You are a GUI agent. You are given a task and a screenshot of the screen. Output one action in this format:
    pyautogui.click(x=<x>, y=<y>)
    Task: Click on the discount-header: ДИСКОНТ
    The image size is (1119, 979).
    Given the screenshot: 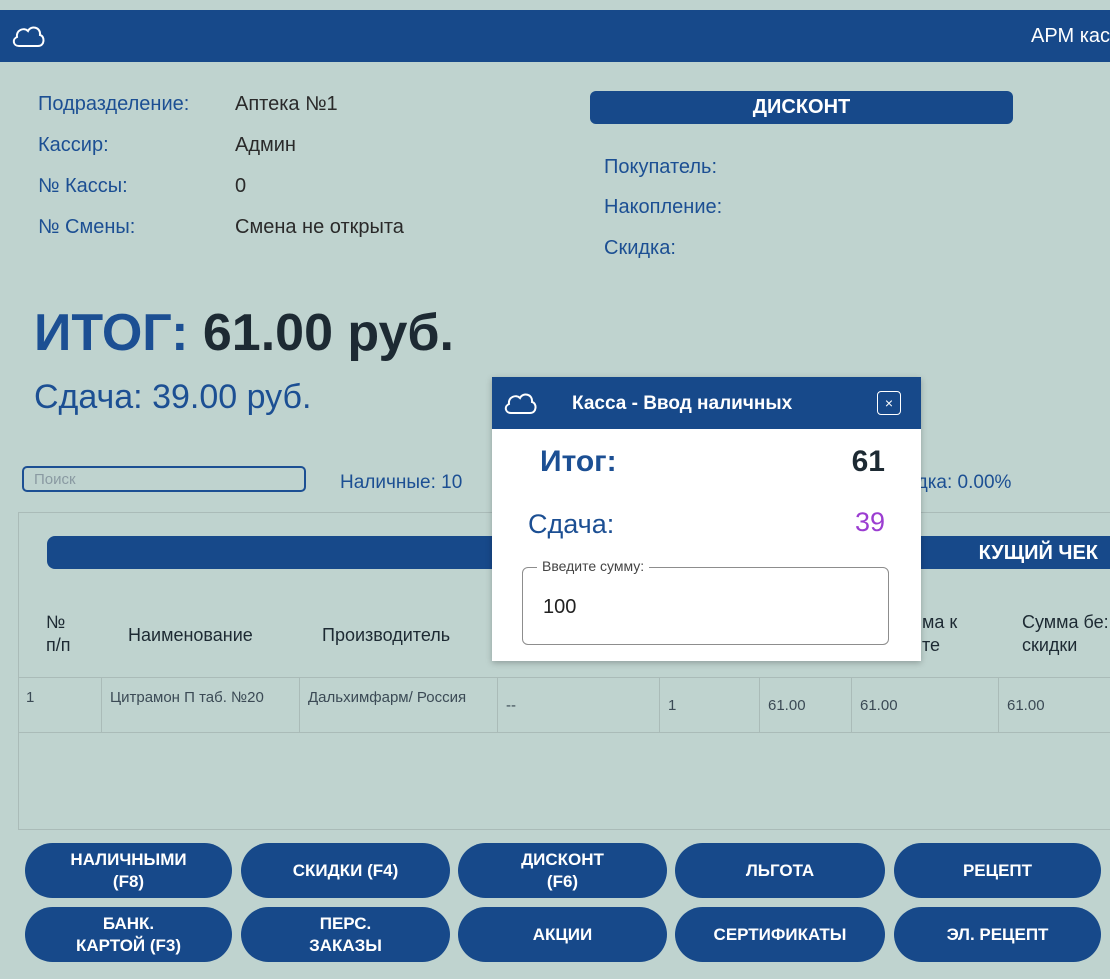 What is the action you would take?
    pyautogui.click(x=801, y=107)
    